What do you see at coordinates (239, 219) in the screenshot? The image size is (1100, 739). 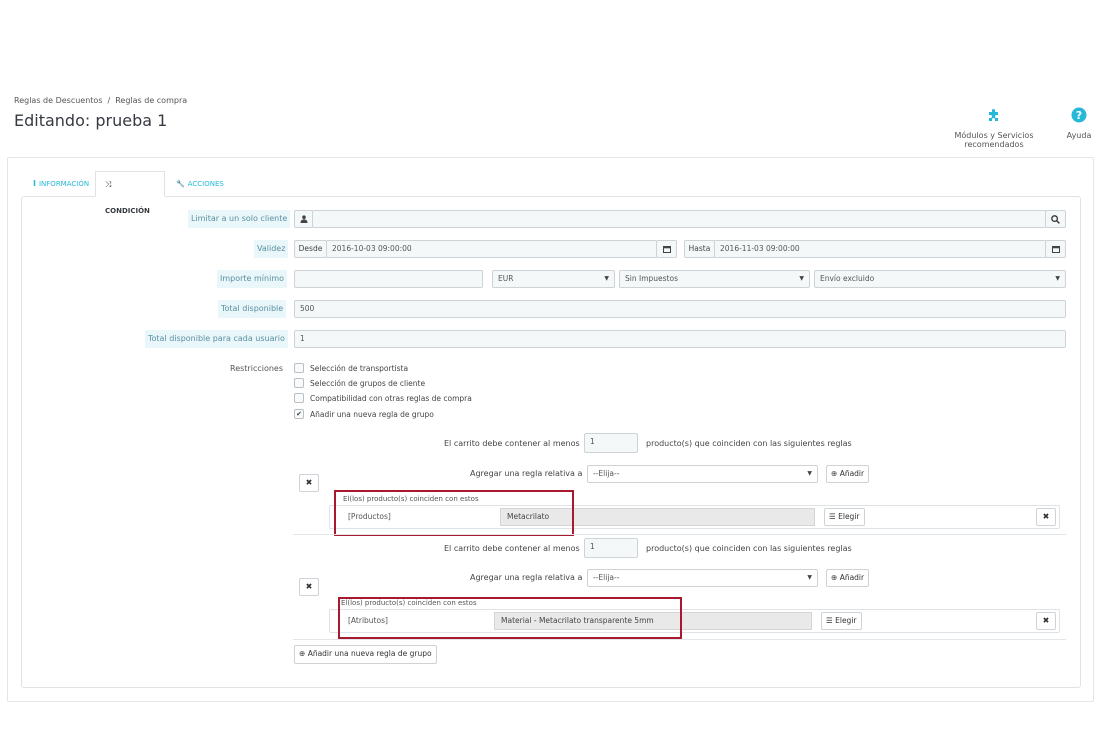 I see `limit-customer-label: Limitar a un solo cliente` at bounding box center [239, 219].